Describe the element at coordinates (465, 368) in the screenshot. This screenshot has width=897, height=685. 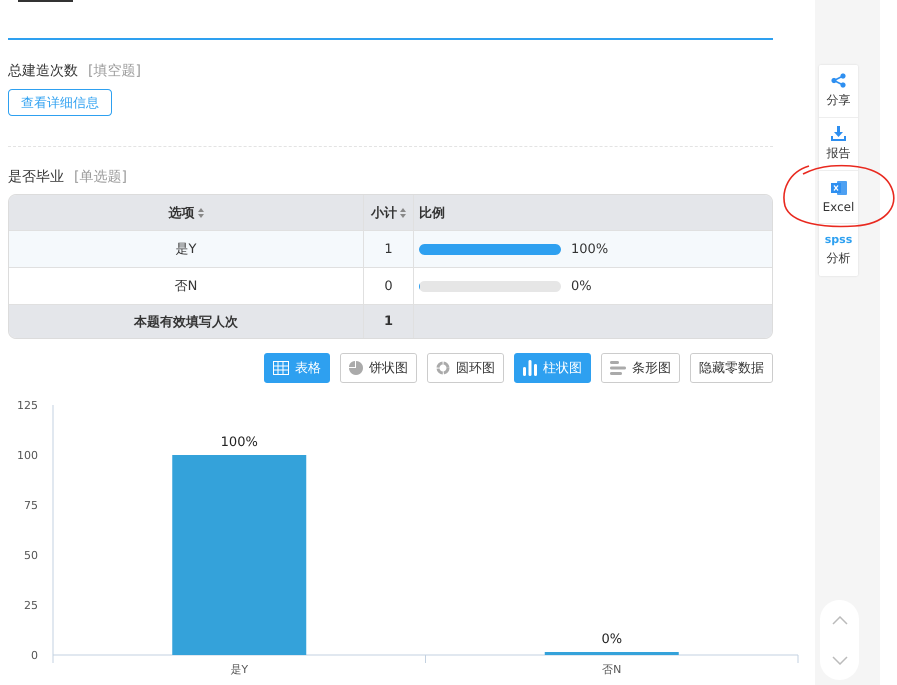
I see `view-toggle-button: 圆环图` at that location.